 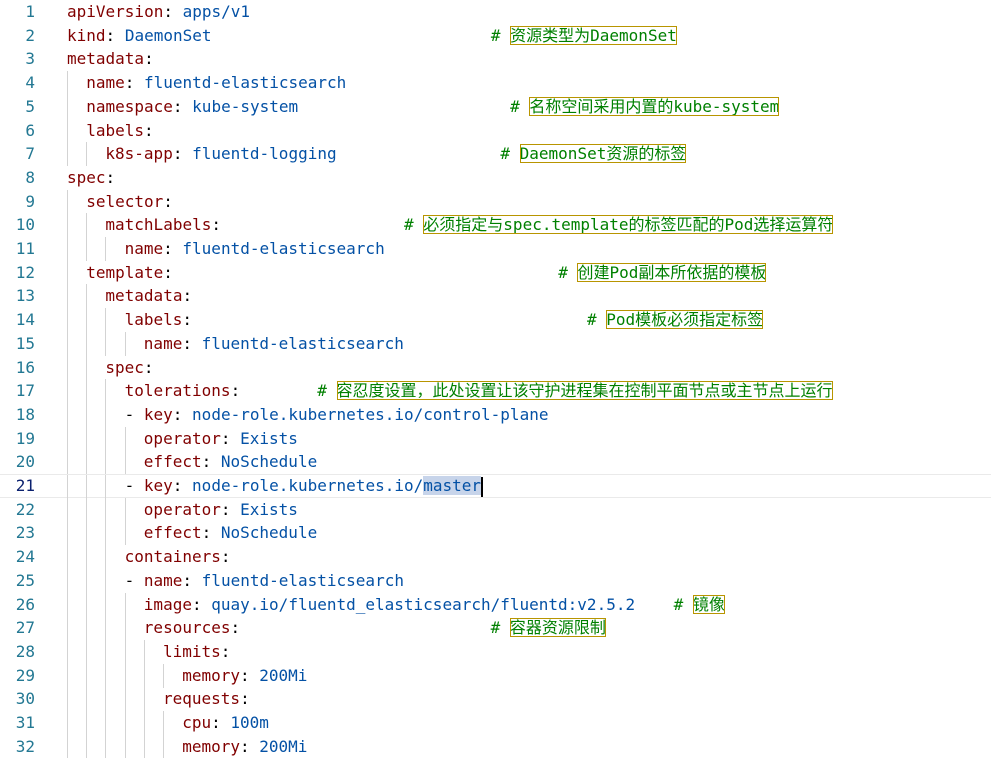 I want to click on code-line: 32 memory: 200Mi, so click(x=495, y=746).